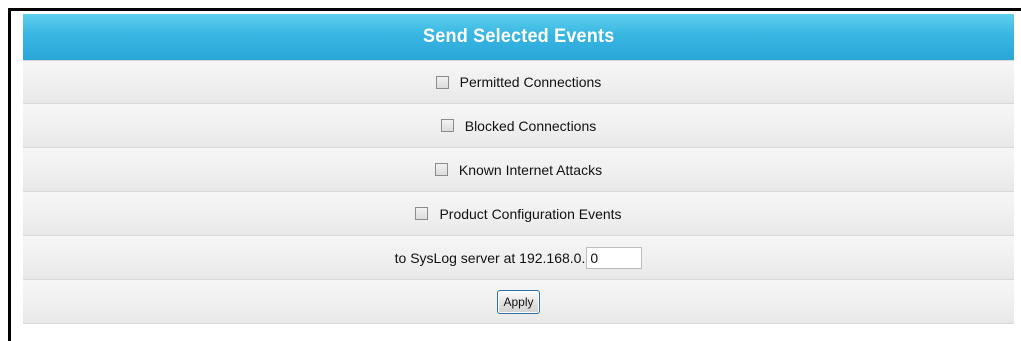  What do you see at coordinates (614, 257) in the screenshot?
I see `syslog-ip-last-octet-input` at bounding box center [614, 257].